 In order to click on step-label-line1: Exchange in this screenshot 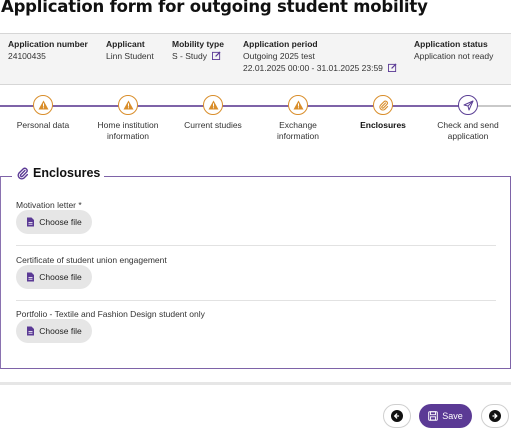, I will do `click(298, 125)`.